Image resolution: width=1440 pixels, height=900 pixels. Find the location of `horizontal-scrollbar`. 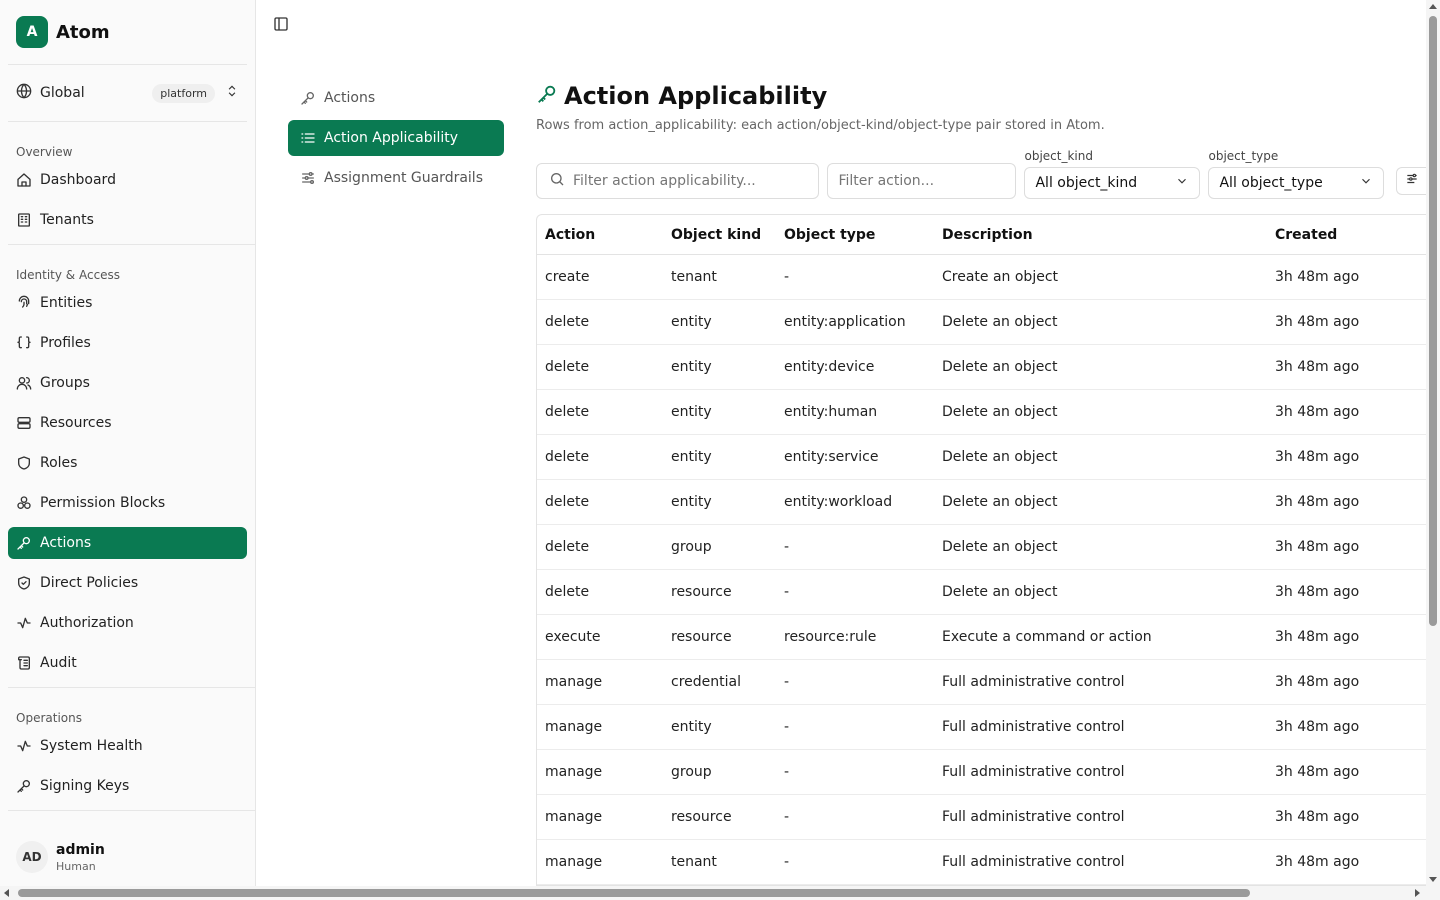

horizontal-scrollbar is located at coordinates (720, 893).